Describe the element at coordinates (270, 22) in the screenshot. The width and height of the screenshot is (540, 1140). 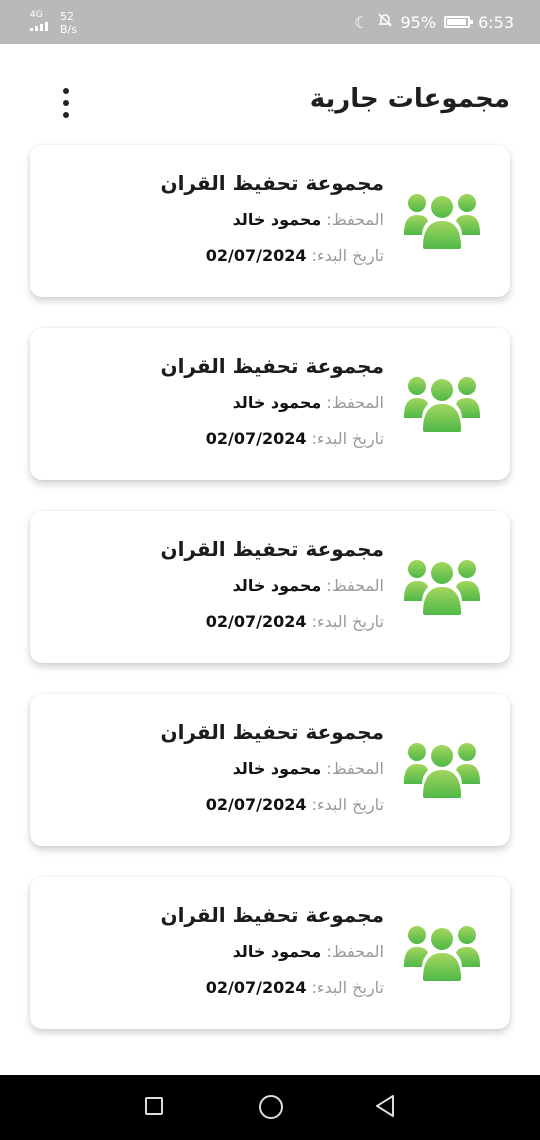
I see `status-bar: 4G 52 B/s ☾ 95% 6:53` at that location.